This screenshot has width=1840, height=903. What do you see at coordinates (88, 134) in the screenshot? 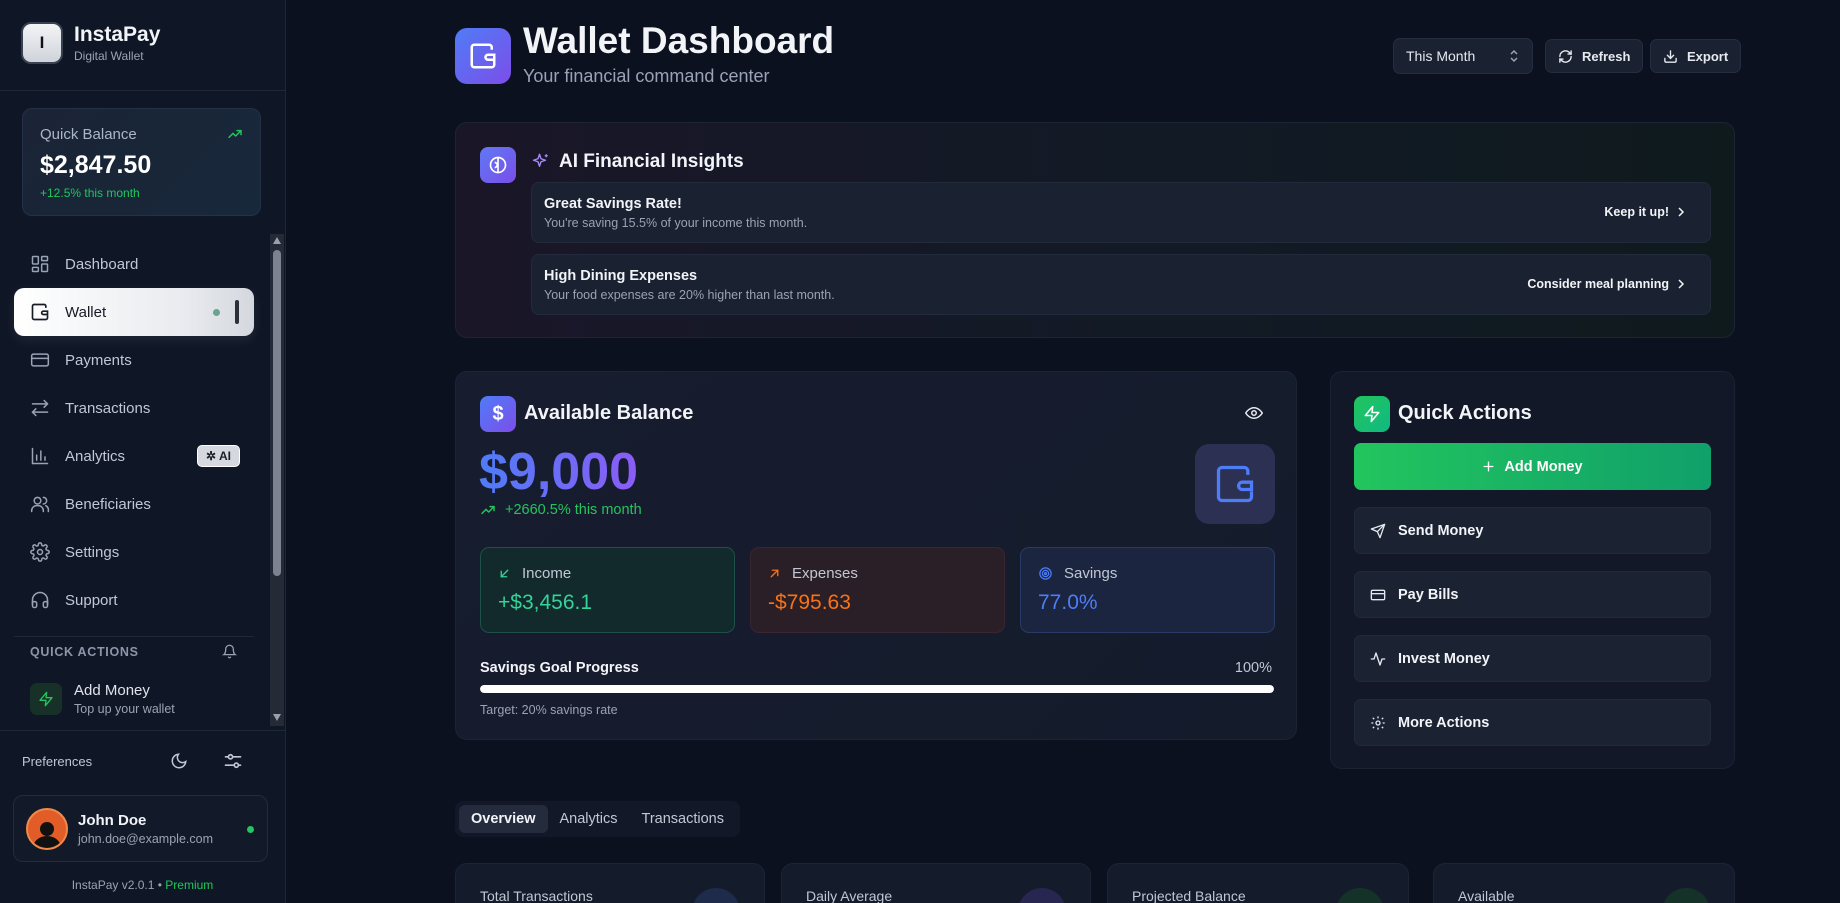
I see `quick-balance-label: Quick Balance` at bounding box center [88, 134].